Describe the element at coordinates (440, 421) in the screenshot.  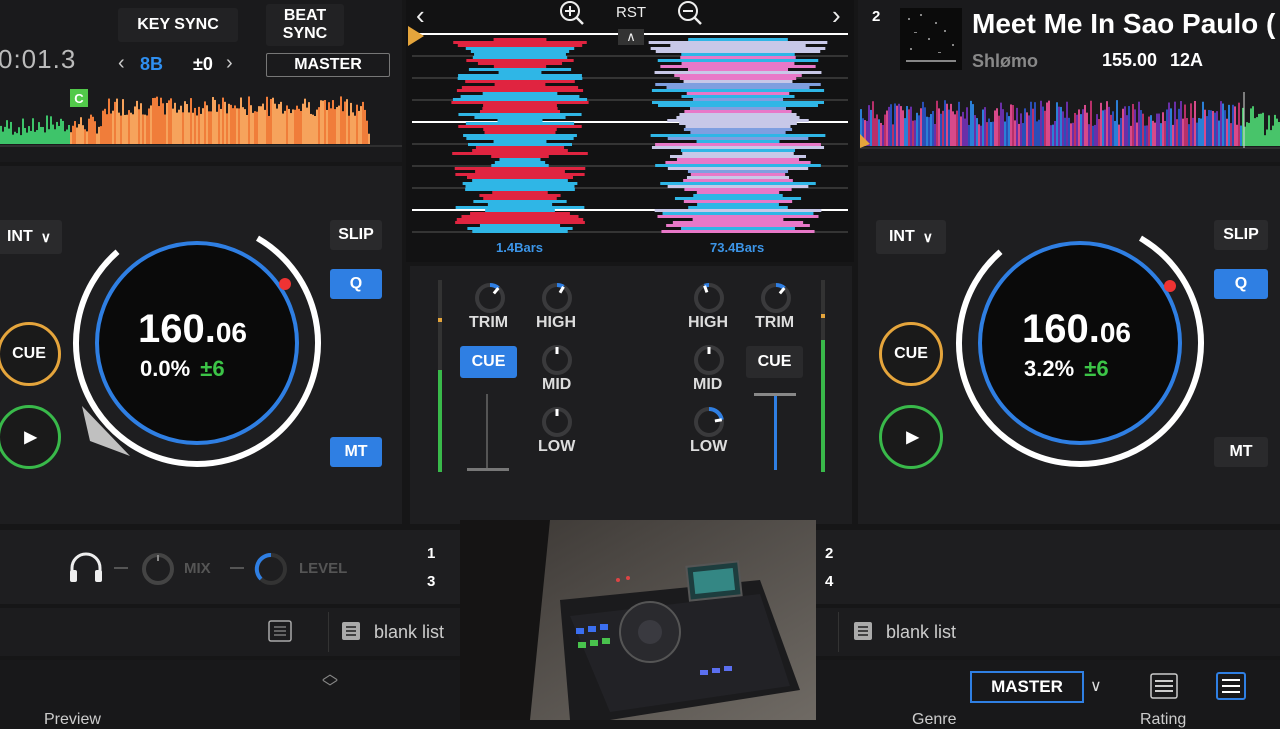
I see `left-level-meter-fill` at that location.